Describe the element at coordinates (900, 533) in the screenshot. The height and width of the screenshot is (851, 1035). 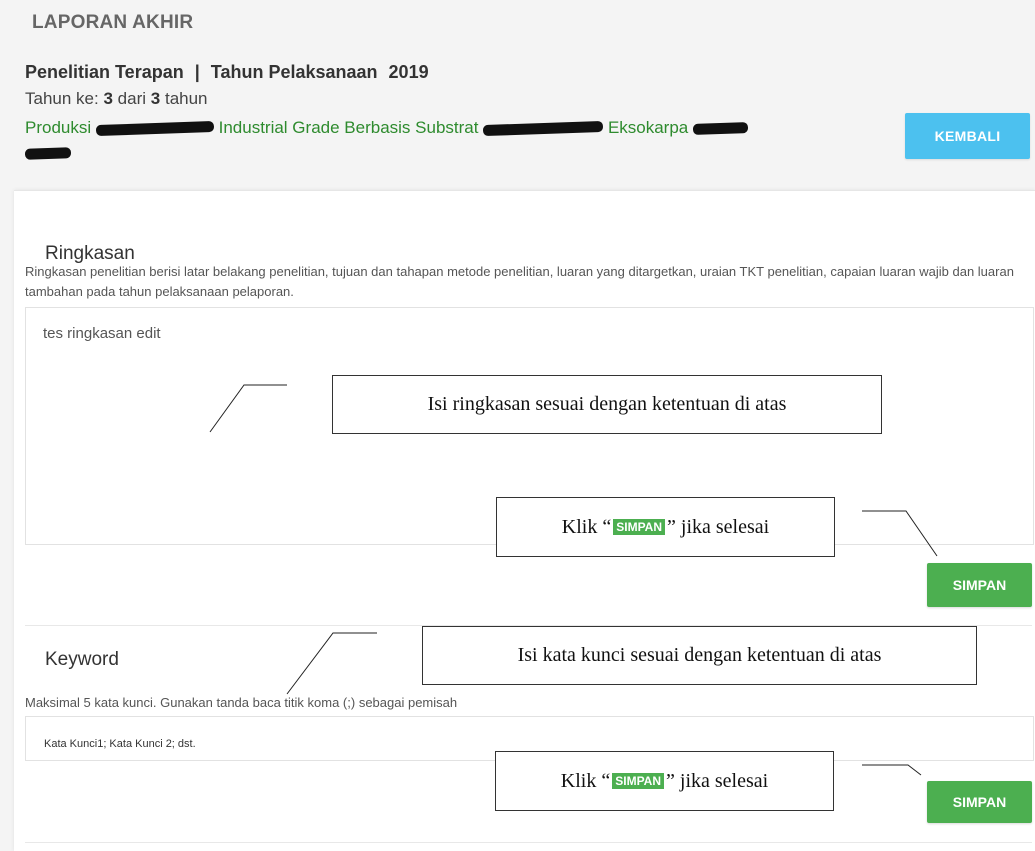
I see `summary-click-line` at that location.